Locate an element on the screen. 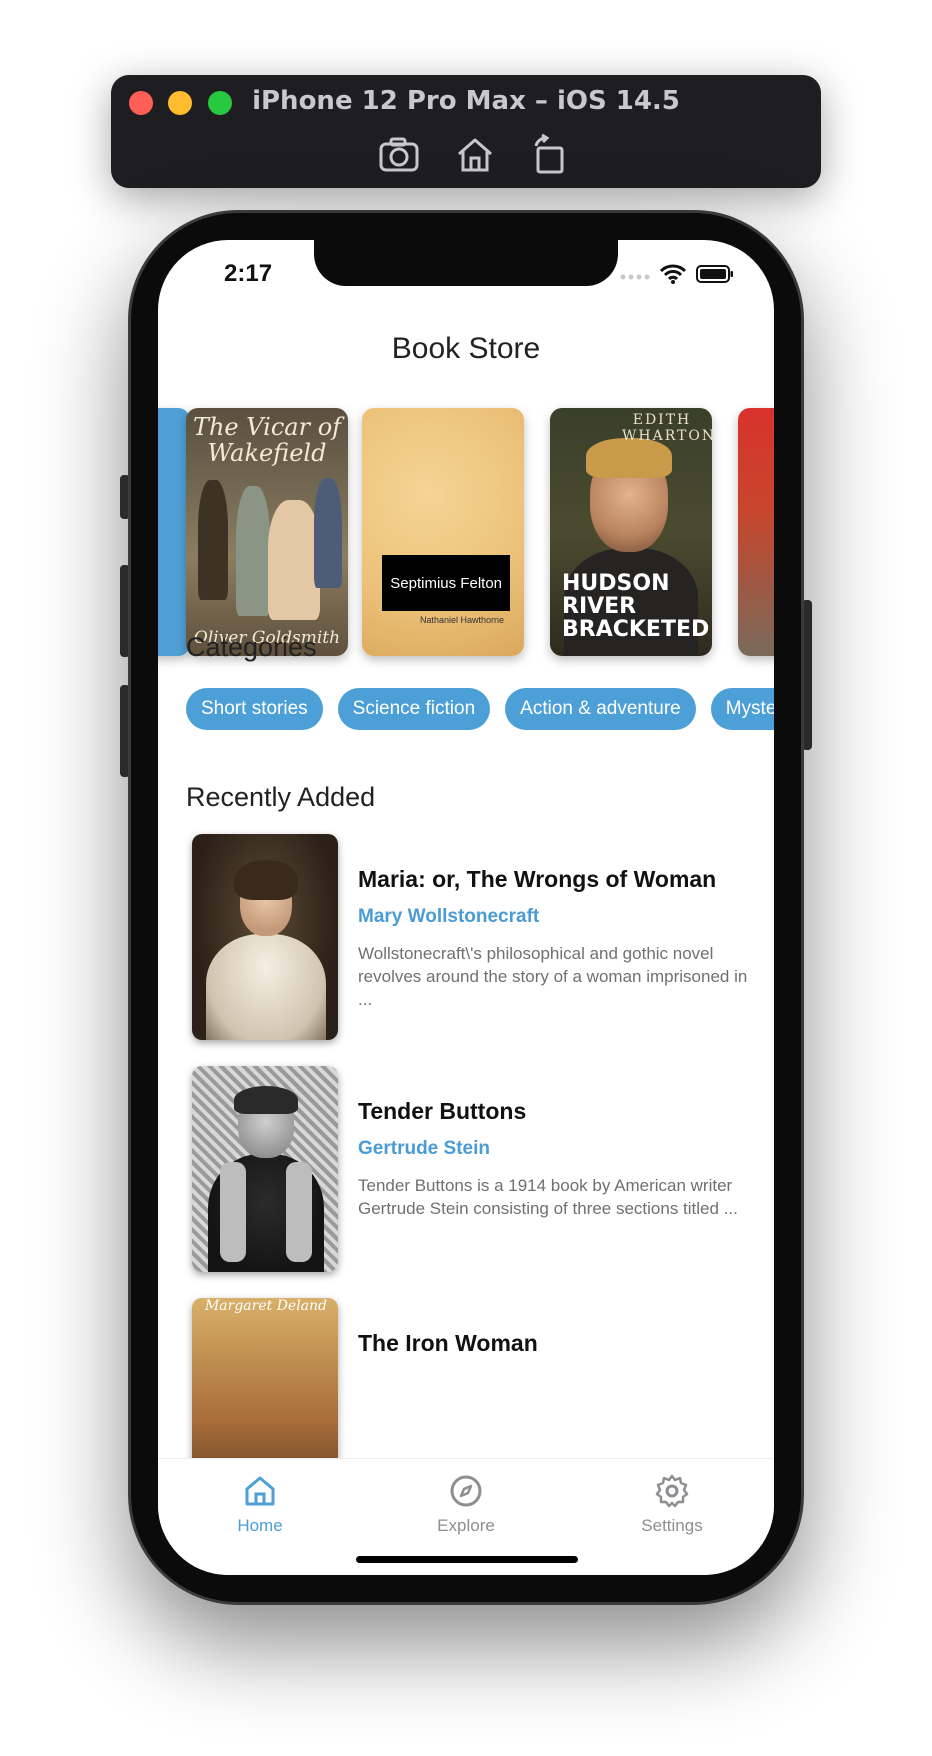 This screenshot has height=1756, width=932. cover-author: Nathaniel Hawthorne is located at coordinates (462, 620).